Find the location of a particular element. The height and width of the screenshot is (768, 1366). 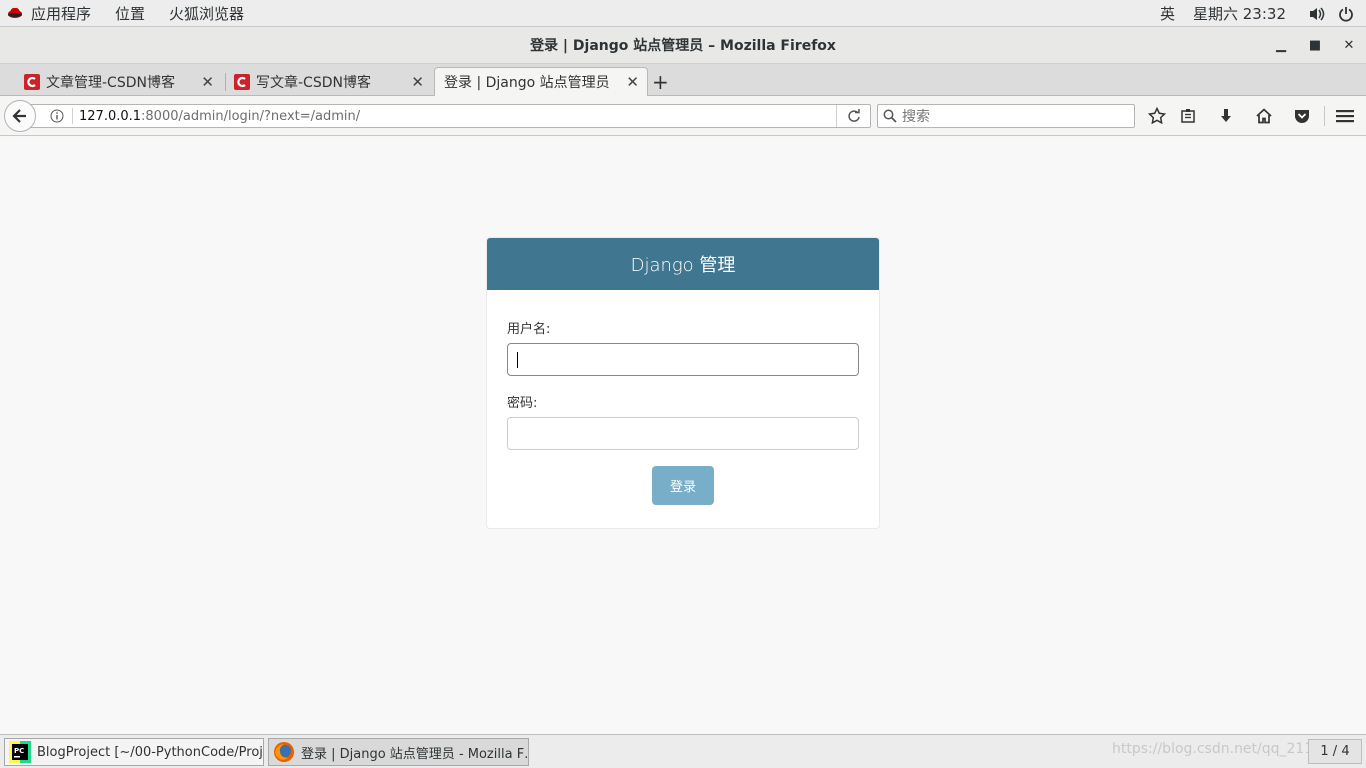

firefox-app-menu: 火狐浏览器 is located at coordinates (206, 13).